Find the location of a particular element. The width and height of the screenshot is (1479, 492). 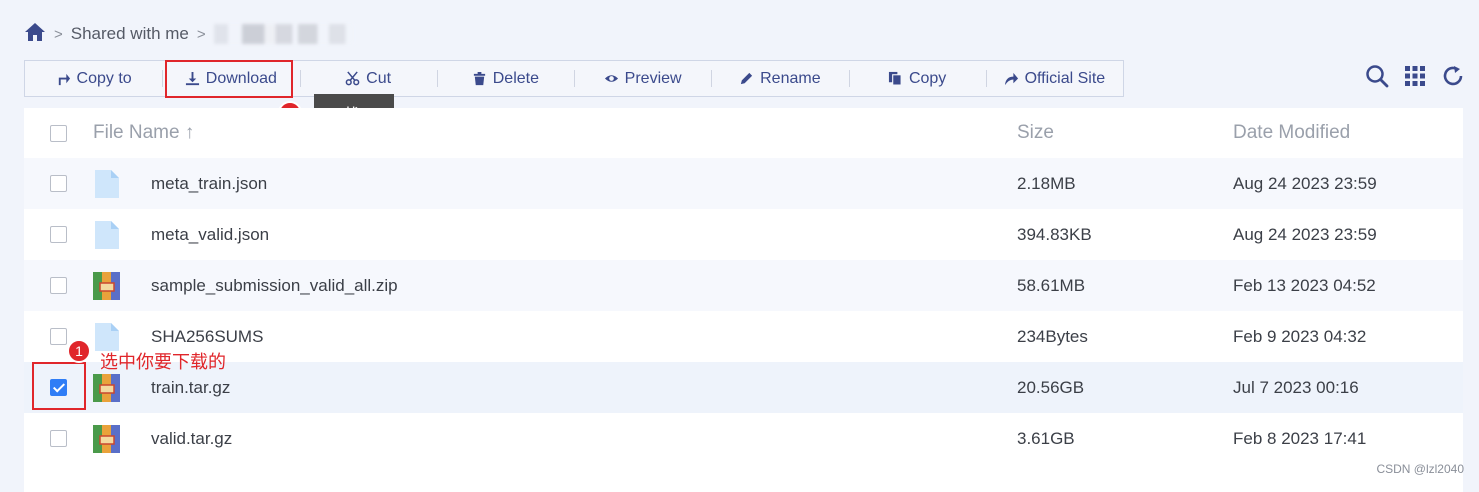

eye-icon is located at coordinates (611, 78).